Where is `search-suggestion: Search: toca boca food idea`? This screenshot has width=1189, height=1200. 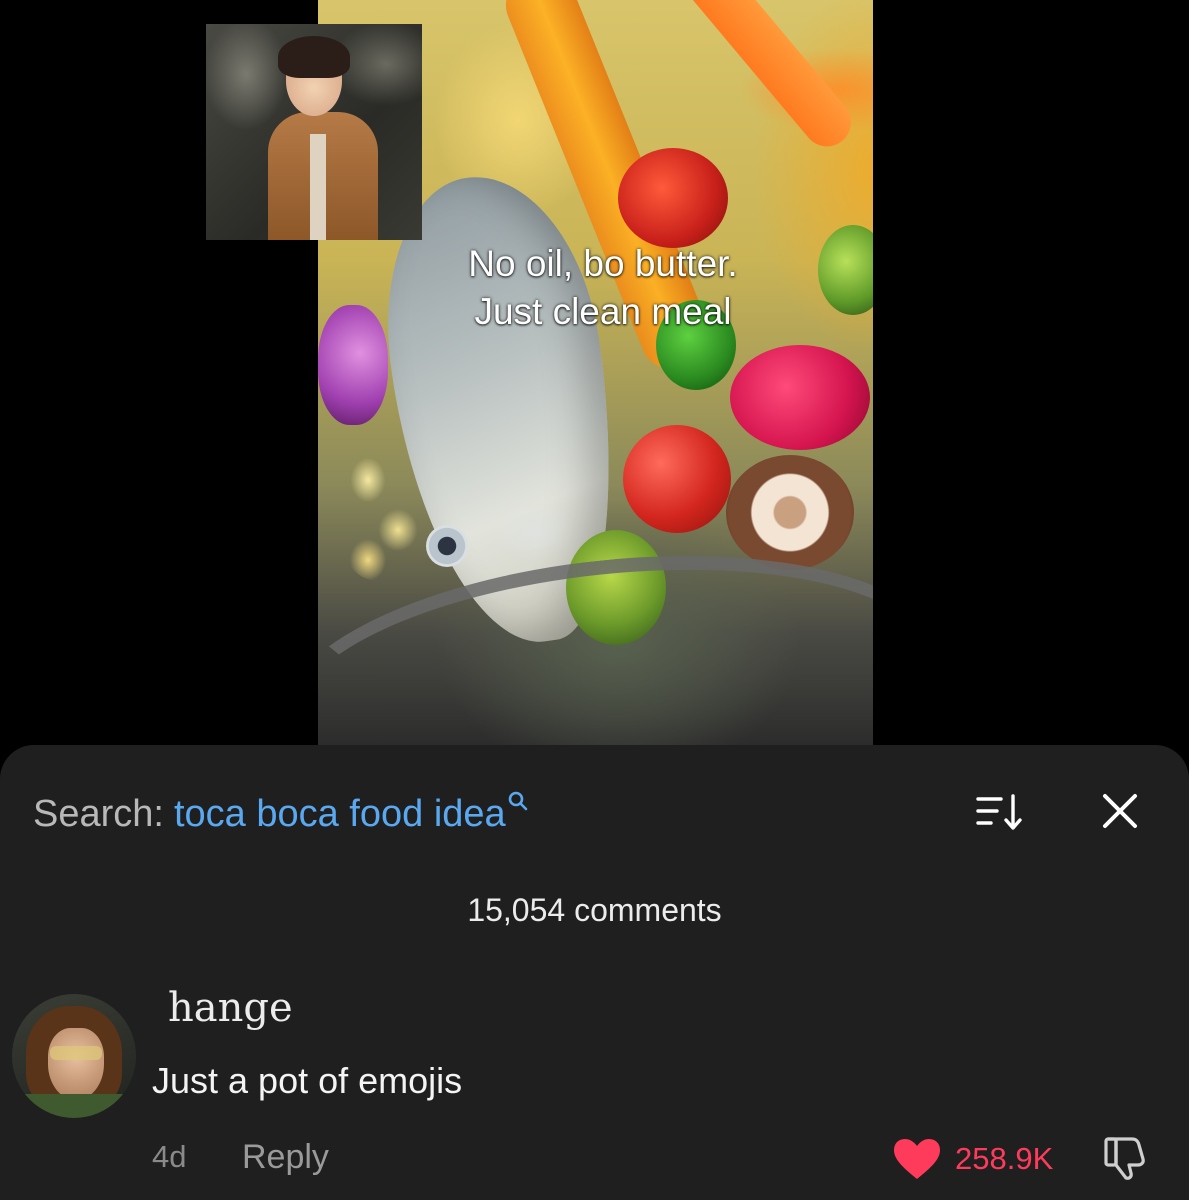 search-suggestion: Search: toca boca food idea is located at coordinates (280, 814).